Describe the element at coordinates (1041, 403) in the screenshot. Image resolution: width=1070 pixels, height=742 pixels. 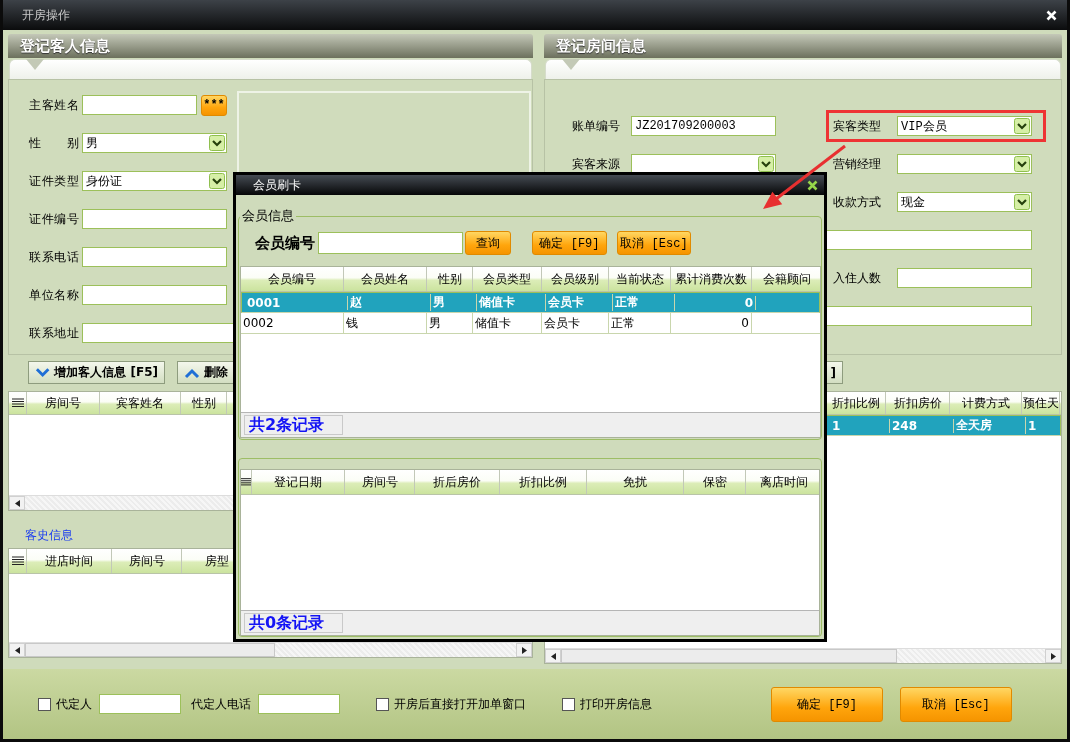
I see `column-header: 预住天` at that location.